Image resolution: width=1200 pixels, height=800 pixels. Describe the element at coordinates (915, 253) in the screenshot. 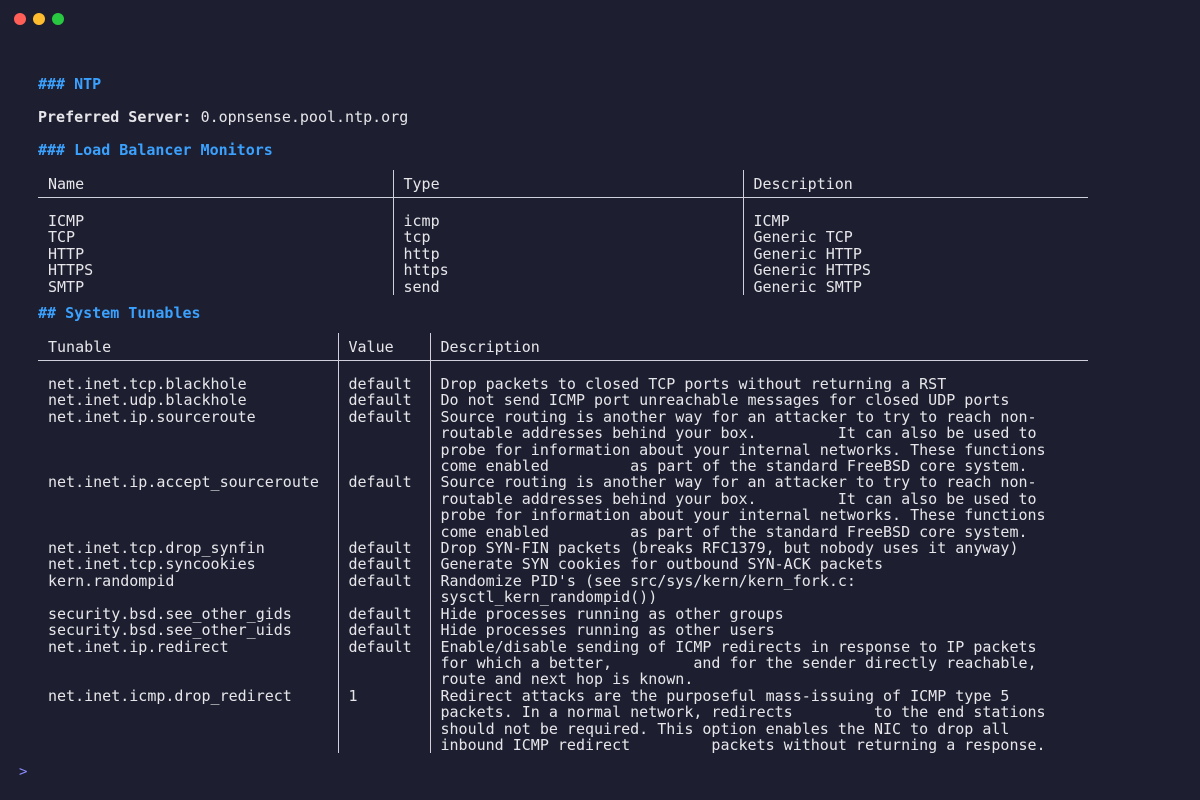

I see `monitor-description: Generic HTTP` at that location.